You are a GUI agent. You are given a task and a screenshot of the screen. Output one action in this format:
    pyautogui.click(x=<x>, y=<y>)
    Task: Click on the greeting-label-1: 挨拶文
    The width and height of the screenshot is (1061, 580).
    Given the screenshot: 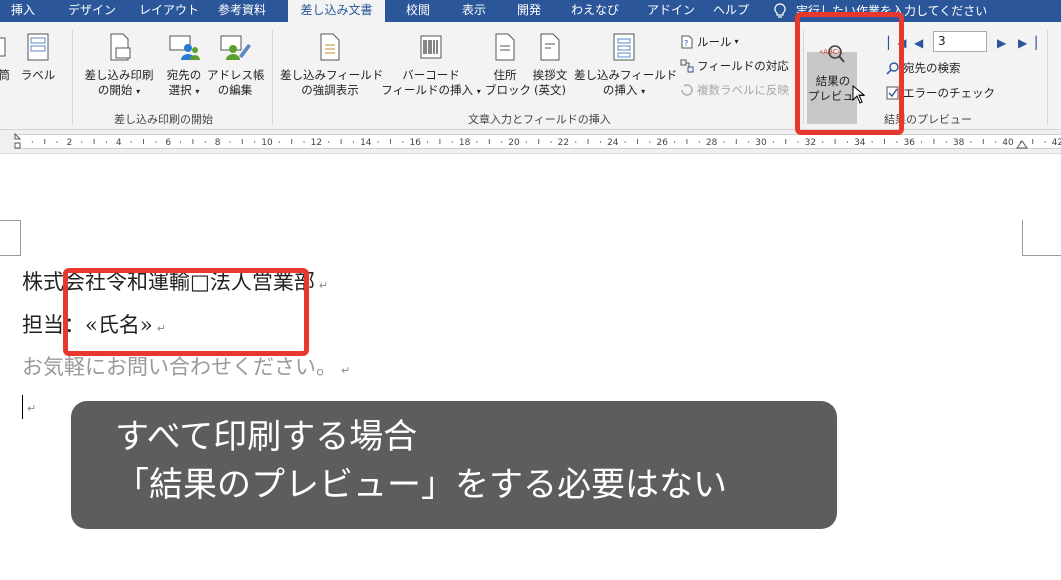 What is the action you would take?
    pyautogui.click(x=550, y=75)
    